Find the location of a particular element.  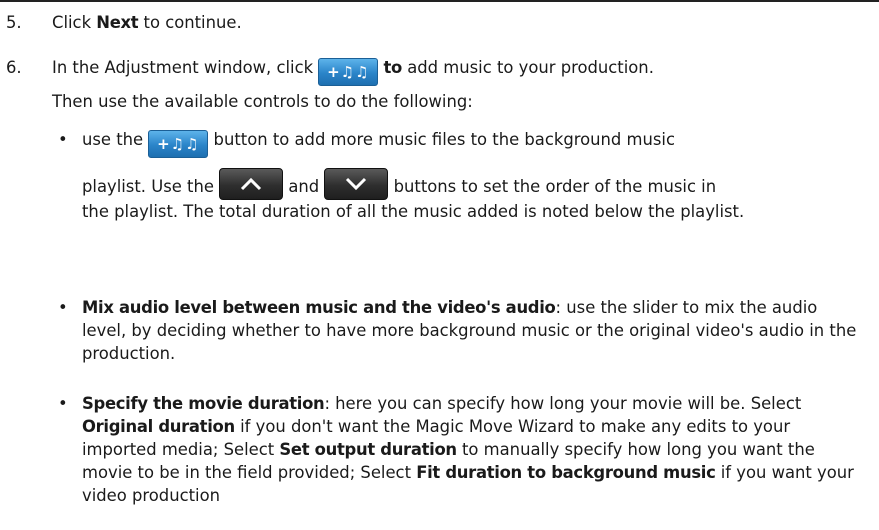

text: buttons to set the order of the music in is located at coordinates (552, 186).